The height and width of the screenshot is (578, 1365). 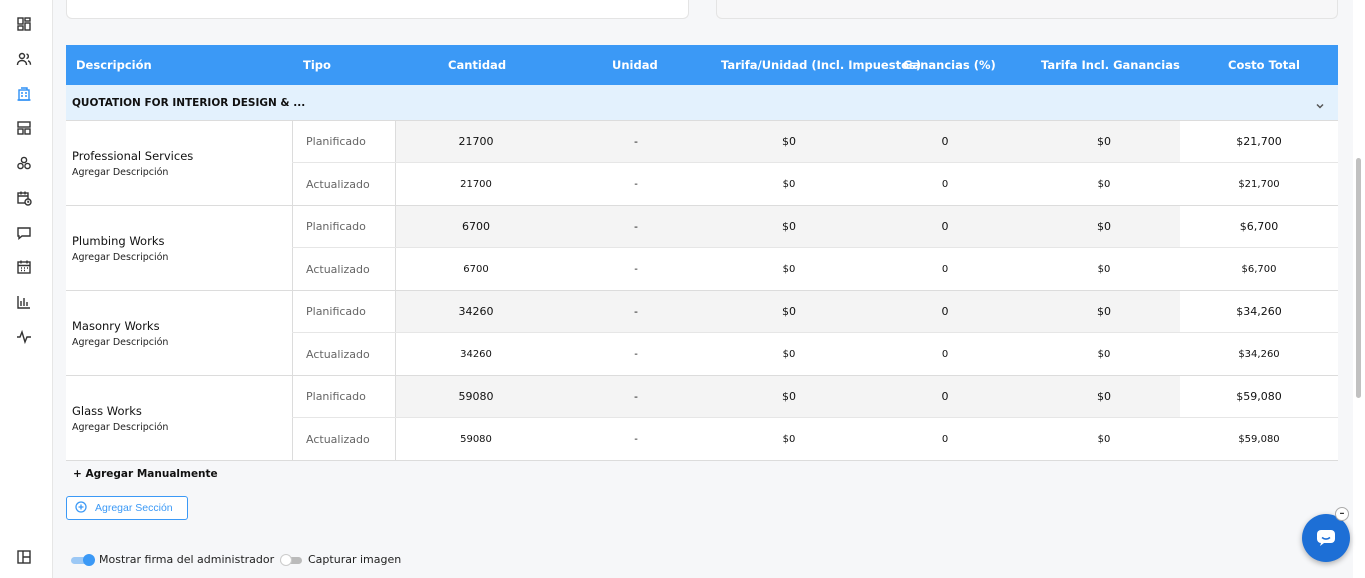 I want to click on item-name: Glass Works, so click(x=107, y=411).